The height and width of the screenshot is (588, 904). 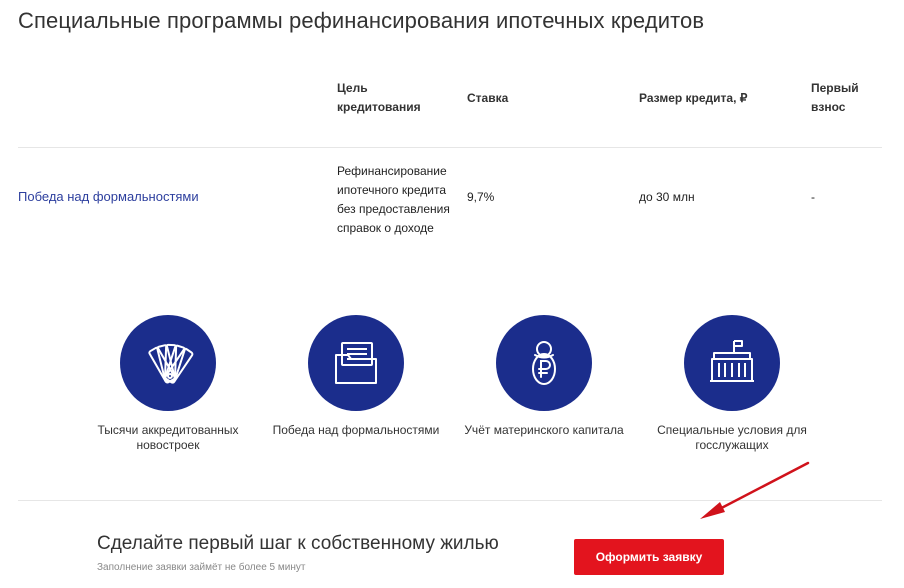 I want to click on government-building-icon, so click(x=732, y=363).